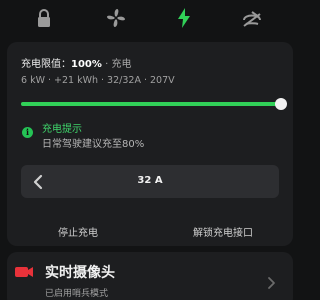  Describe the element at coordinates (271, 283) in the screenshot. I see `chevron-right-icon` at that location.